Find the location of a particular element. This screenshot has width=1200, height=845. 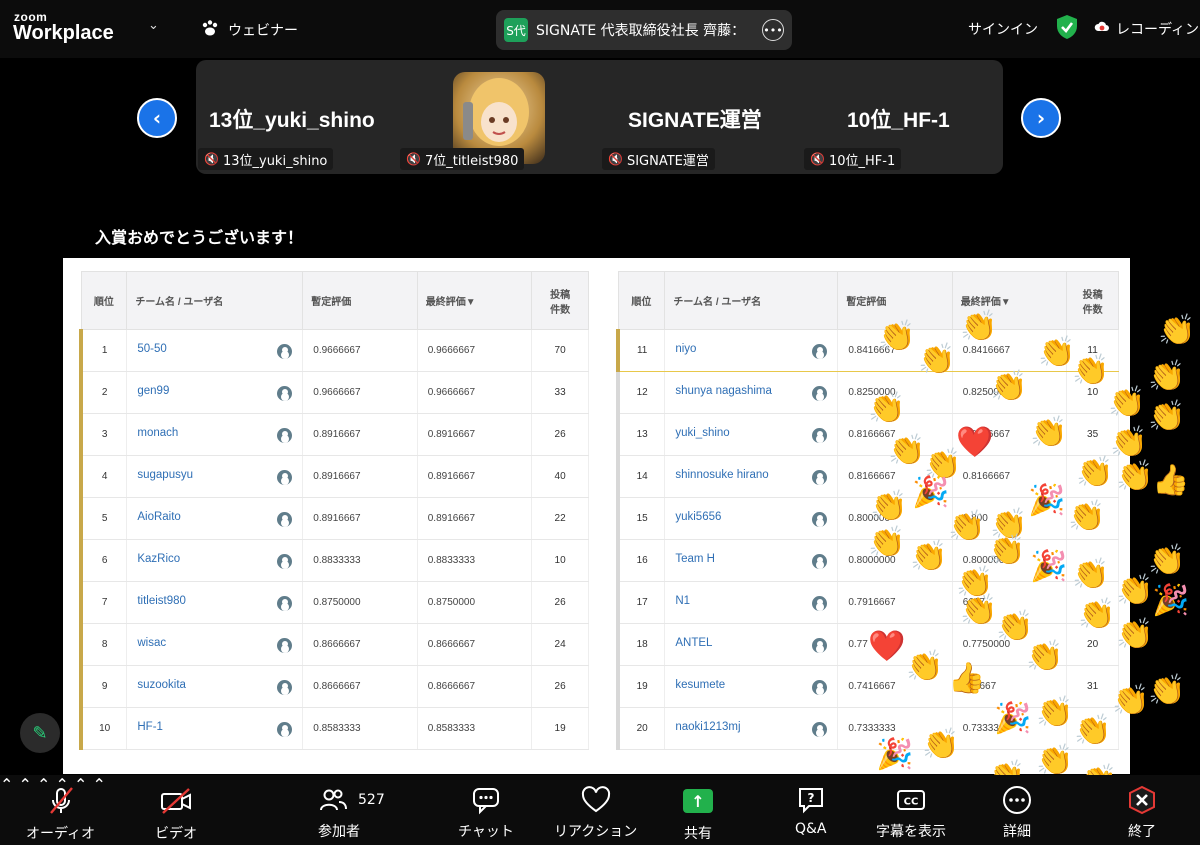

team-name-link: HF-1 is located at coordinates (150, 727).